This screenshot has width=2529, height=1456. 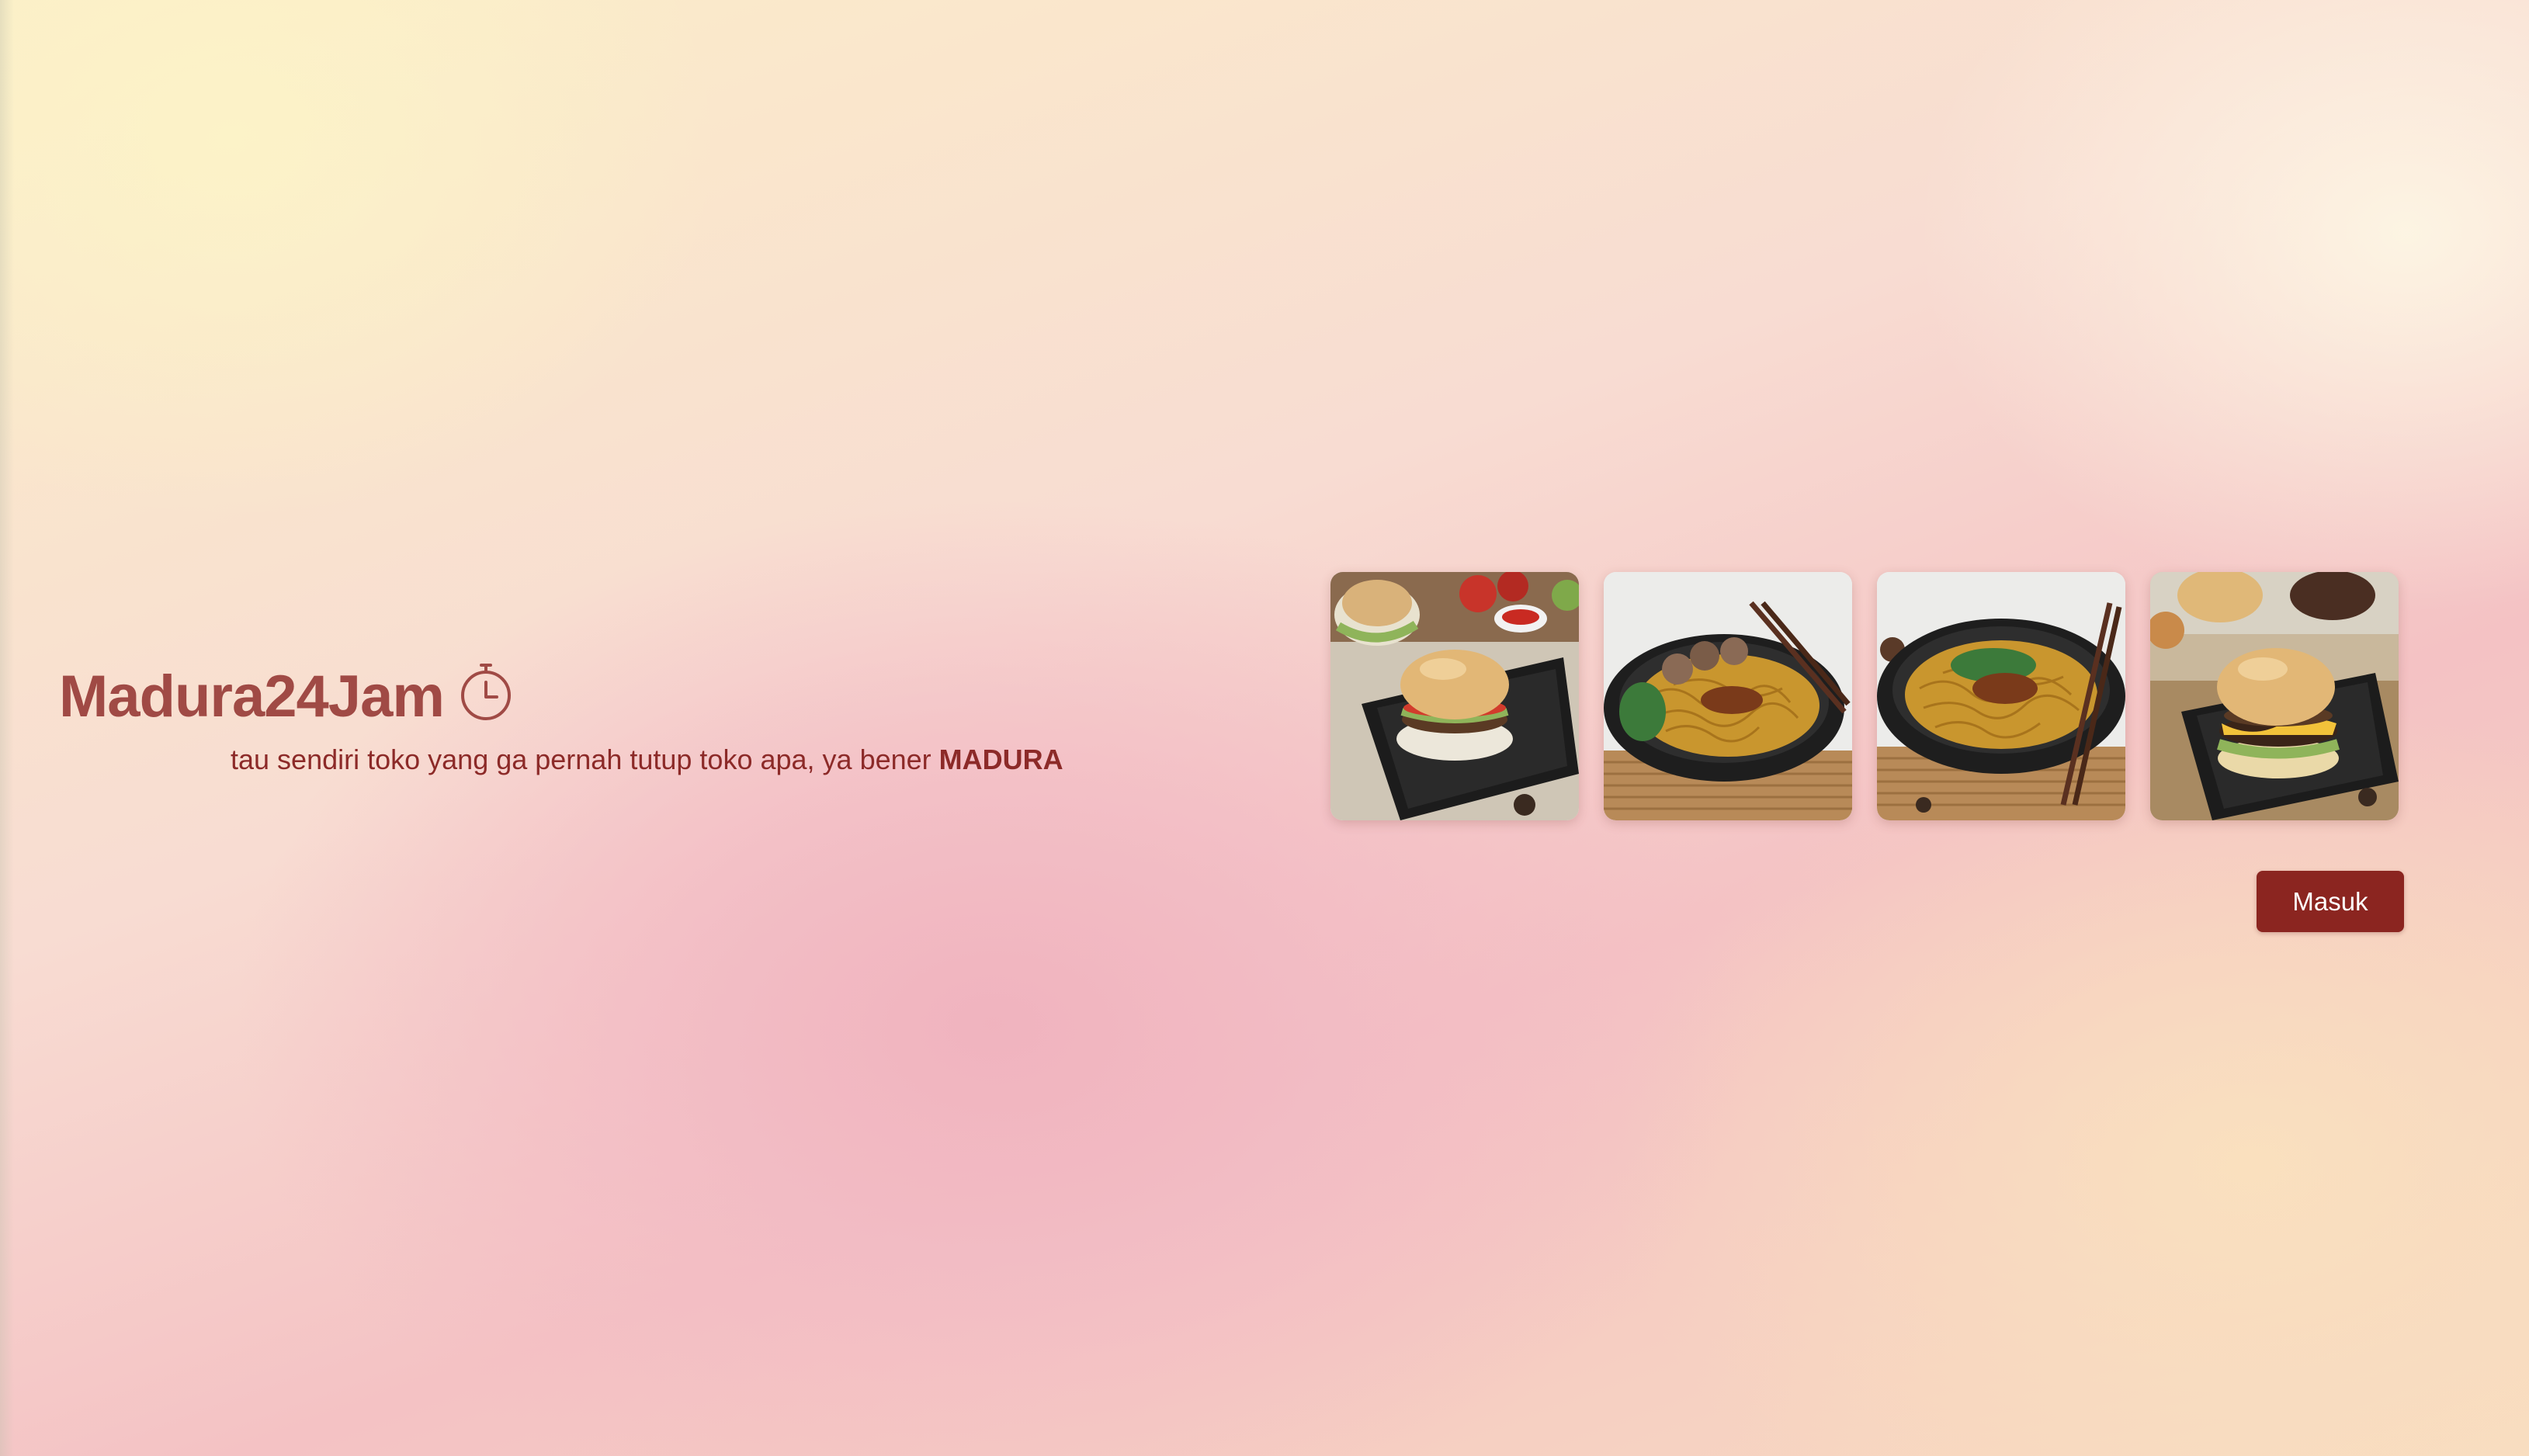 I want to click on food-gallery, so click(x=1864, y=696).